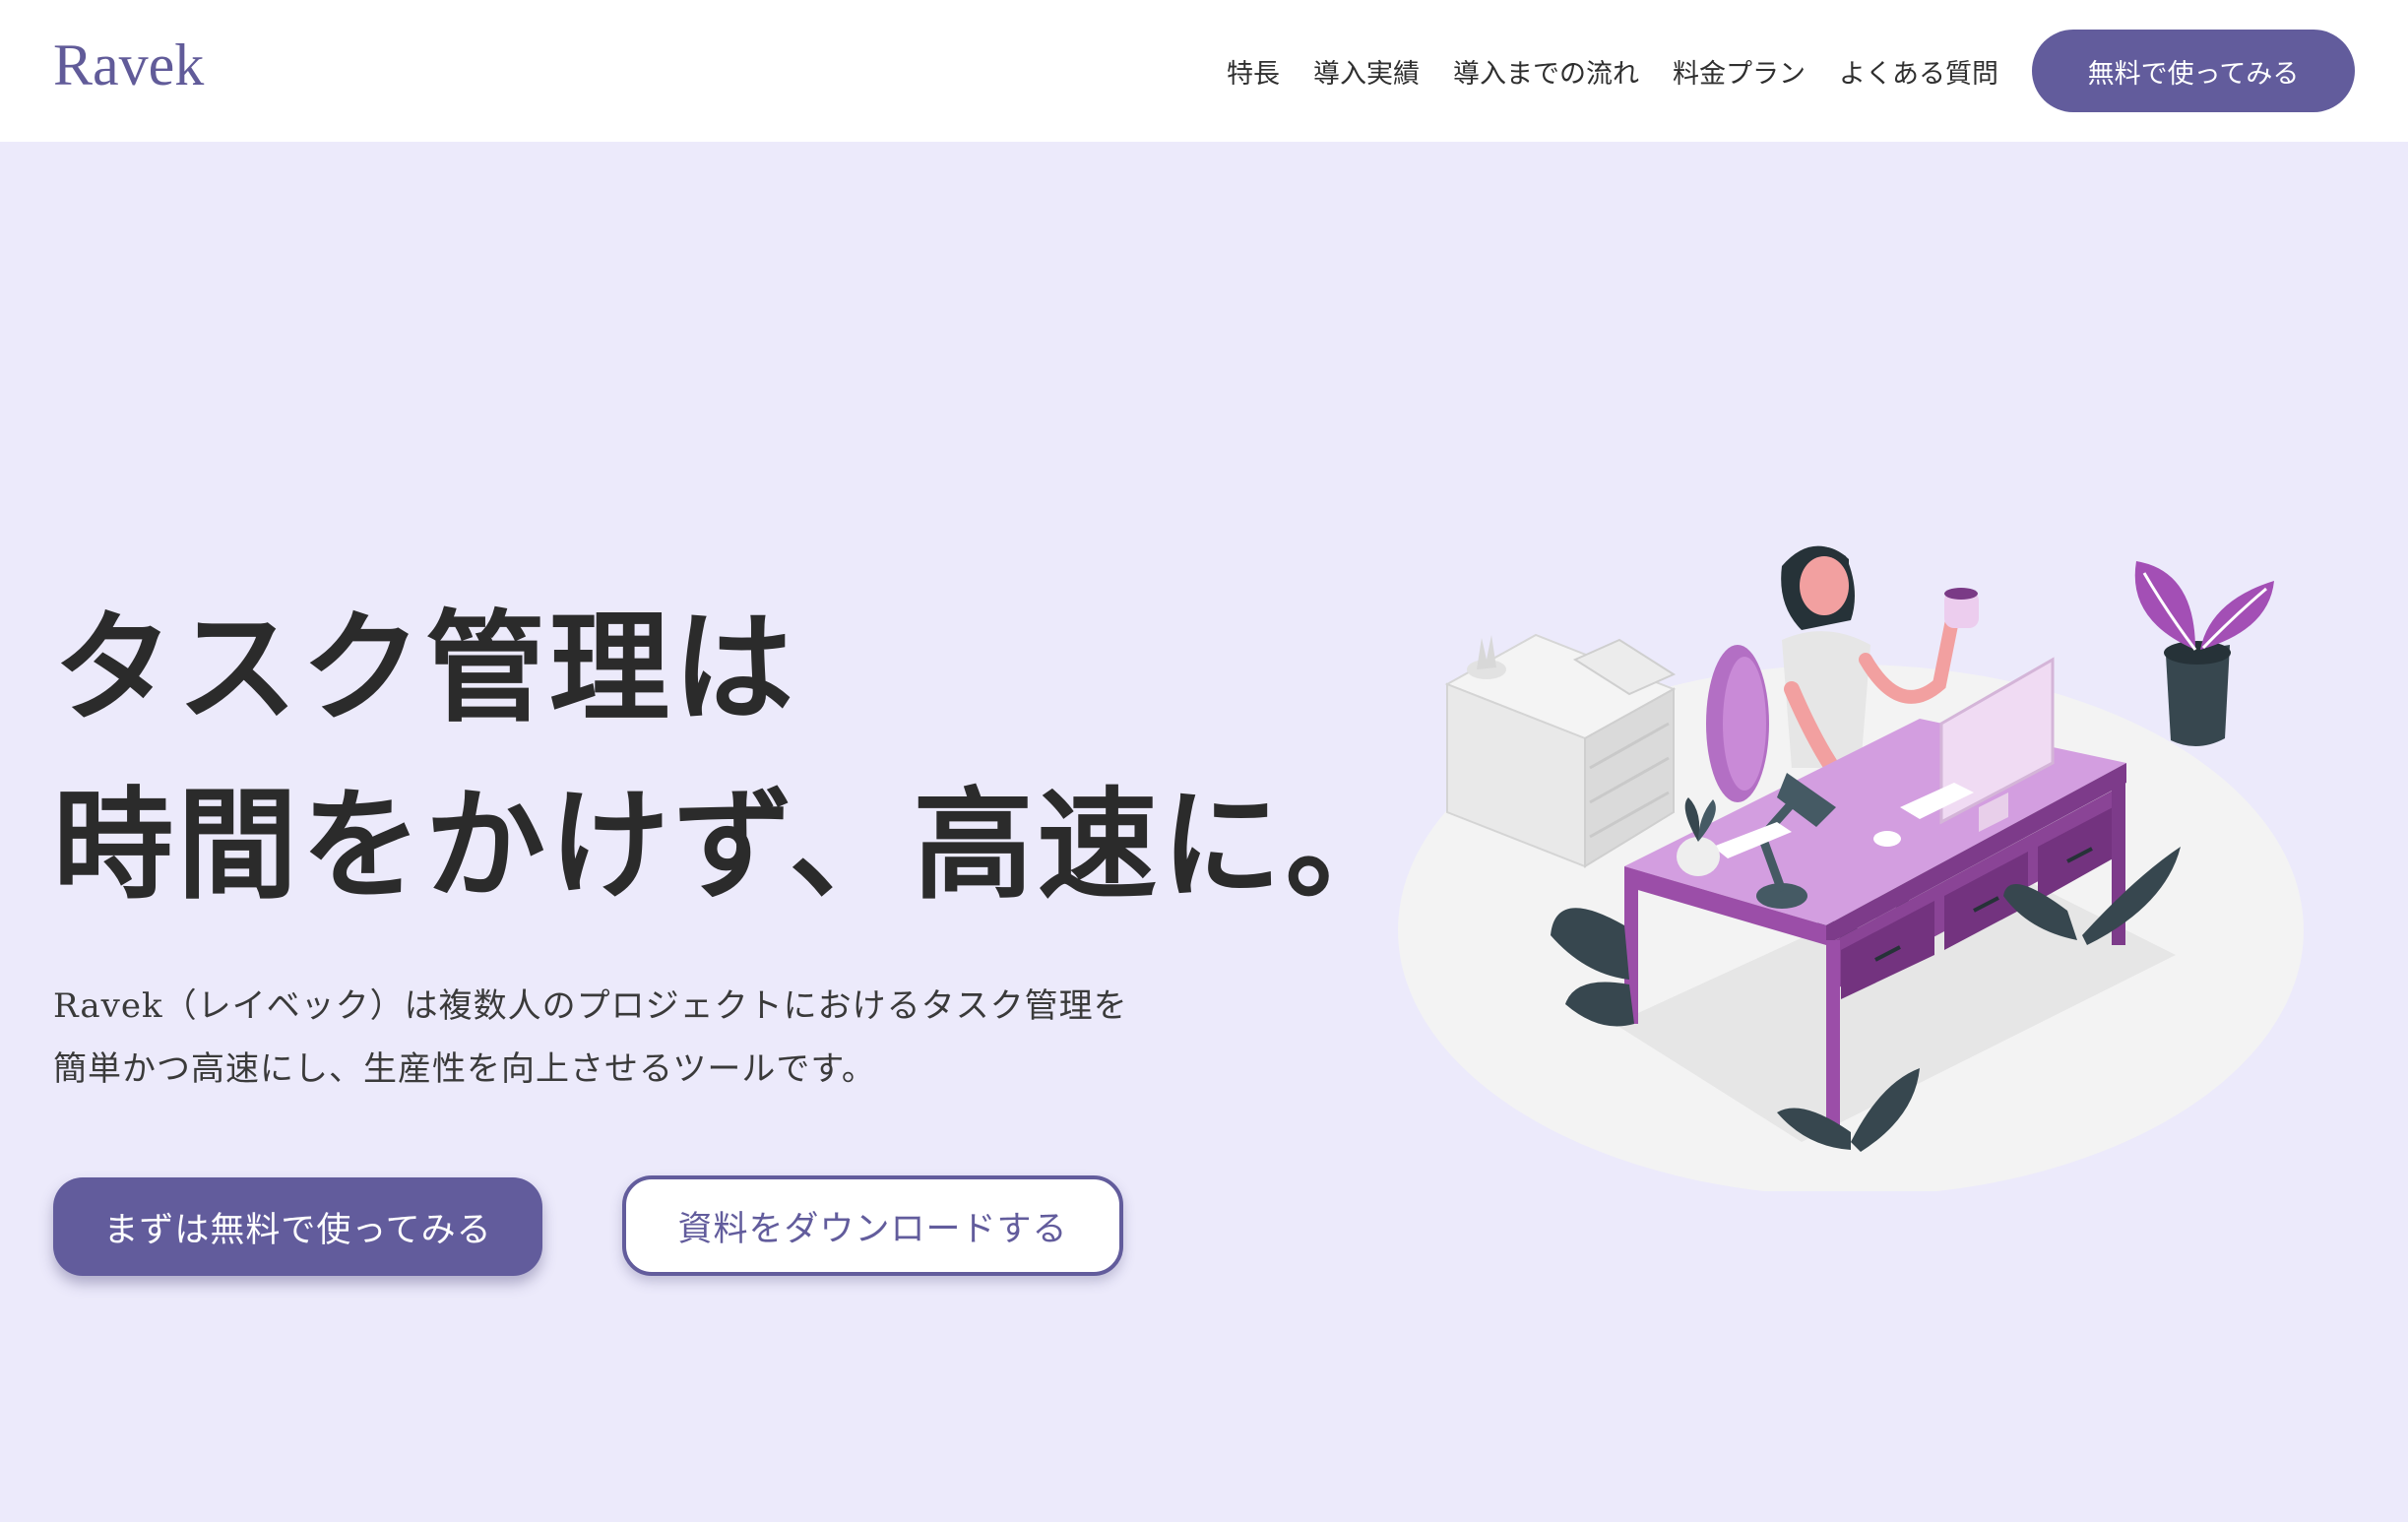 Image resolution: width=2408 pixels, height=1522 pixels. I want to click on free-trial-button: まずは無料で使ってみる, so click(297, 1226).